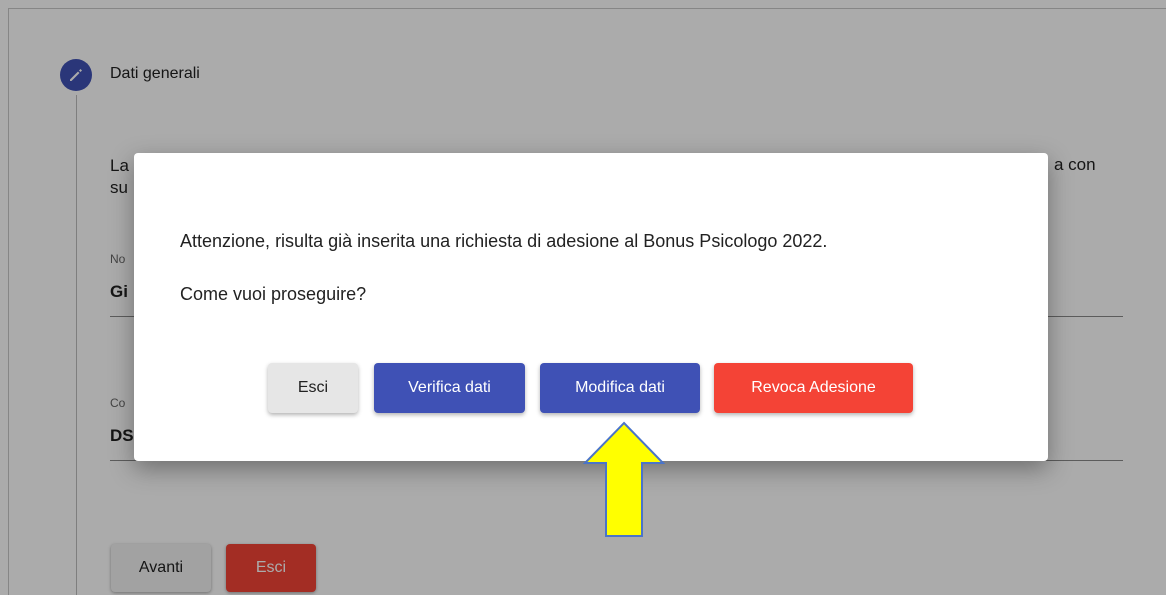 The width and height of the screenshot is (1166, 595). I want to click on modifica-dati-button: Modifica dati, so click(620, 388).